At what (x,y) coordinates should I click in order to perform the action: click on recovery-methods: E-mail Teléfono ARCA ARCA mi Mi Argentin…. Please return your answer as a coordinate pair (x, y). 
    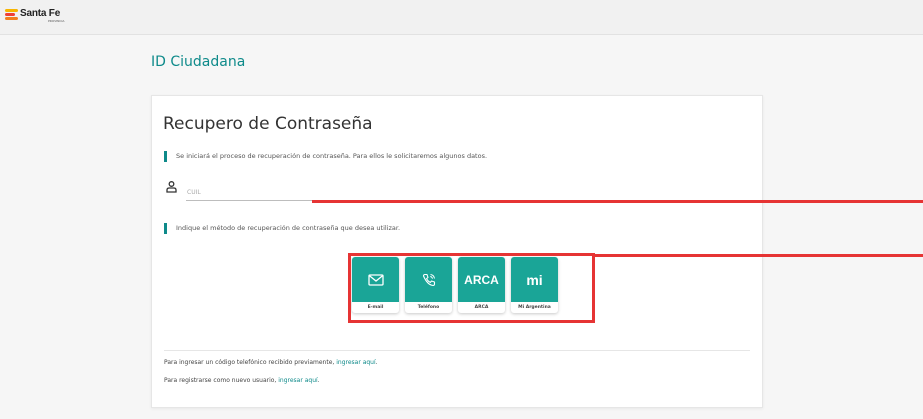
    Looking at the image, I should click on (455, 285).